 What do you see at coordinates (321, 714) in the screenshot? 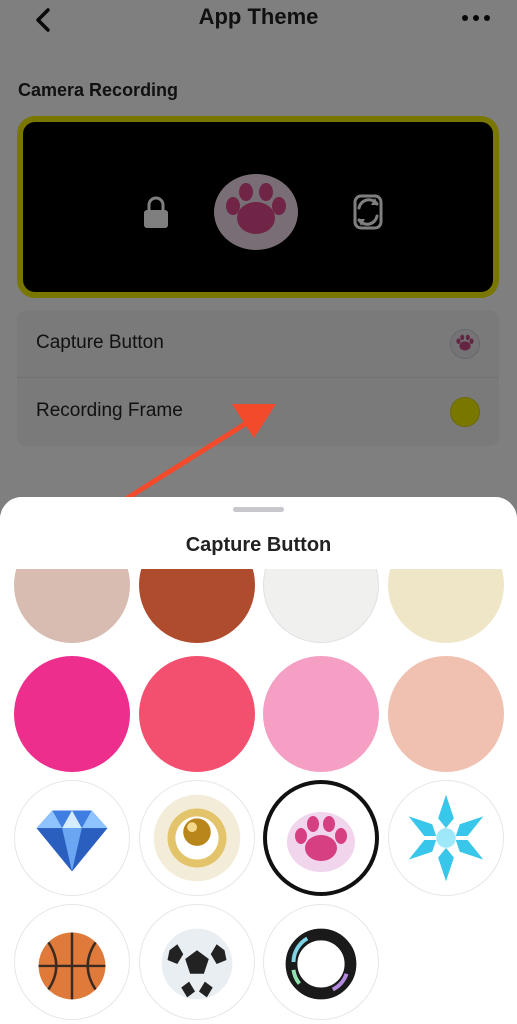
I see `option-light-pink` at bounding box center [321, 714].